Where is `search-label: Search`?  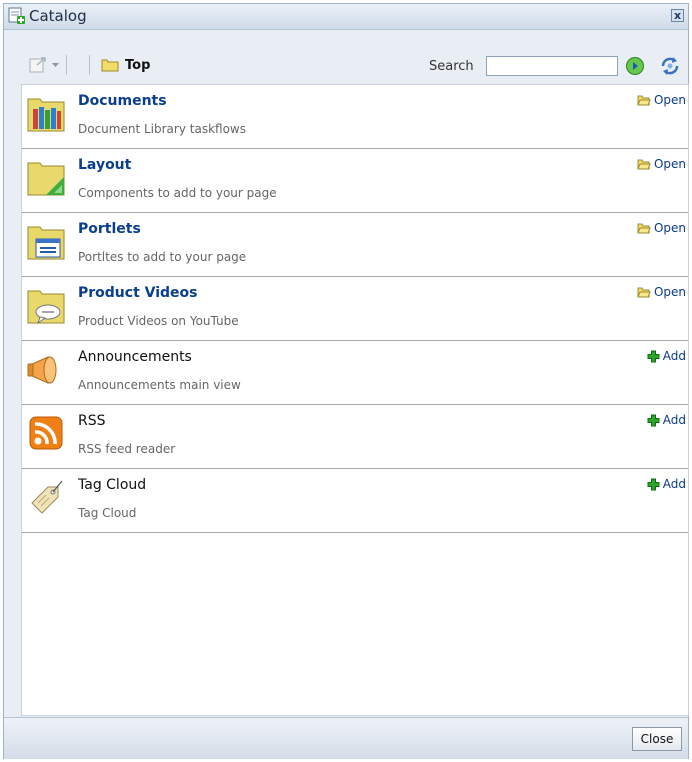 search-label: Search is located at coordinates (451, 66).